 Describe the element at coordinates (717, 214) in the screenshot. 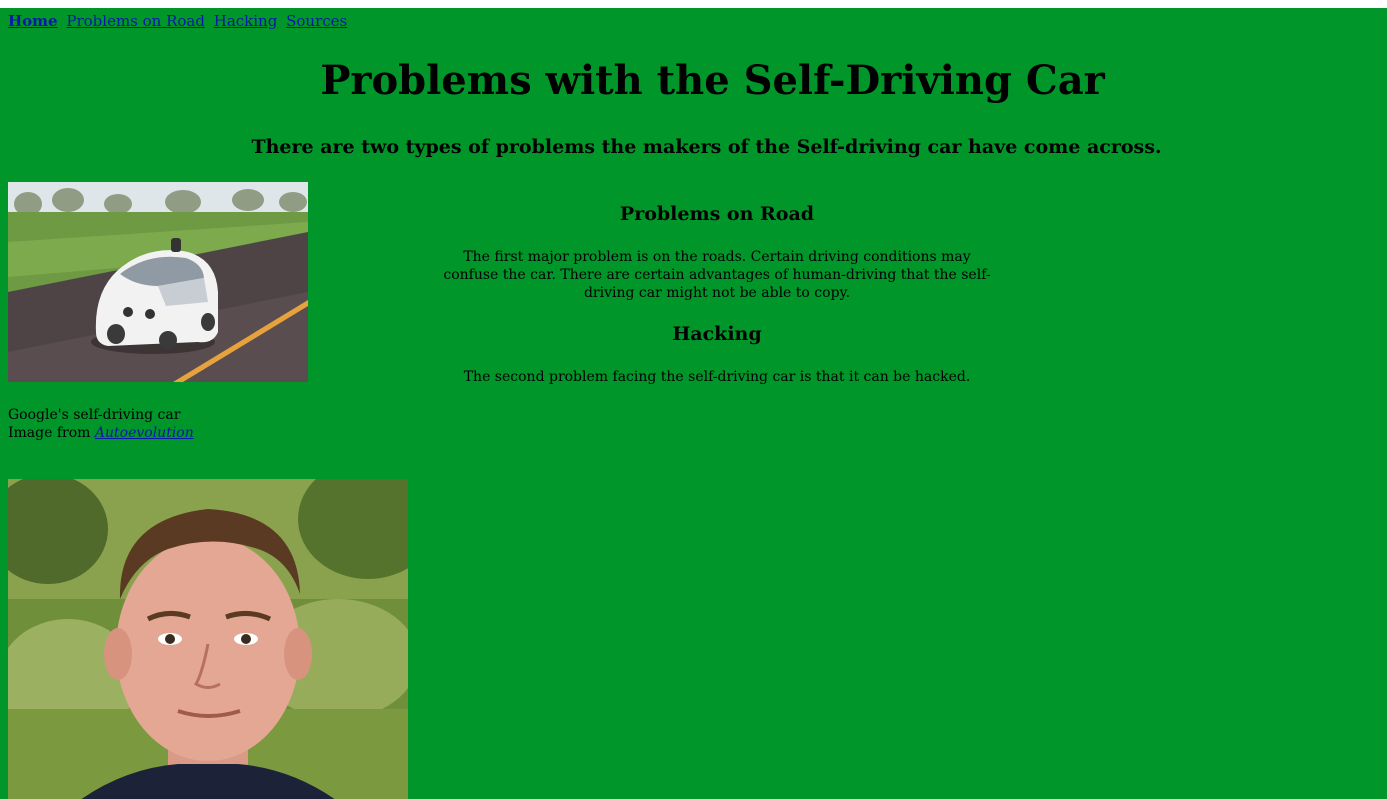

I see `section-heading-problems-on-road: Problems on Road` at that location.